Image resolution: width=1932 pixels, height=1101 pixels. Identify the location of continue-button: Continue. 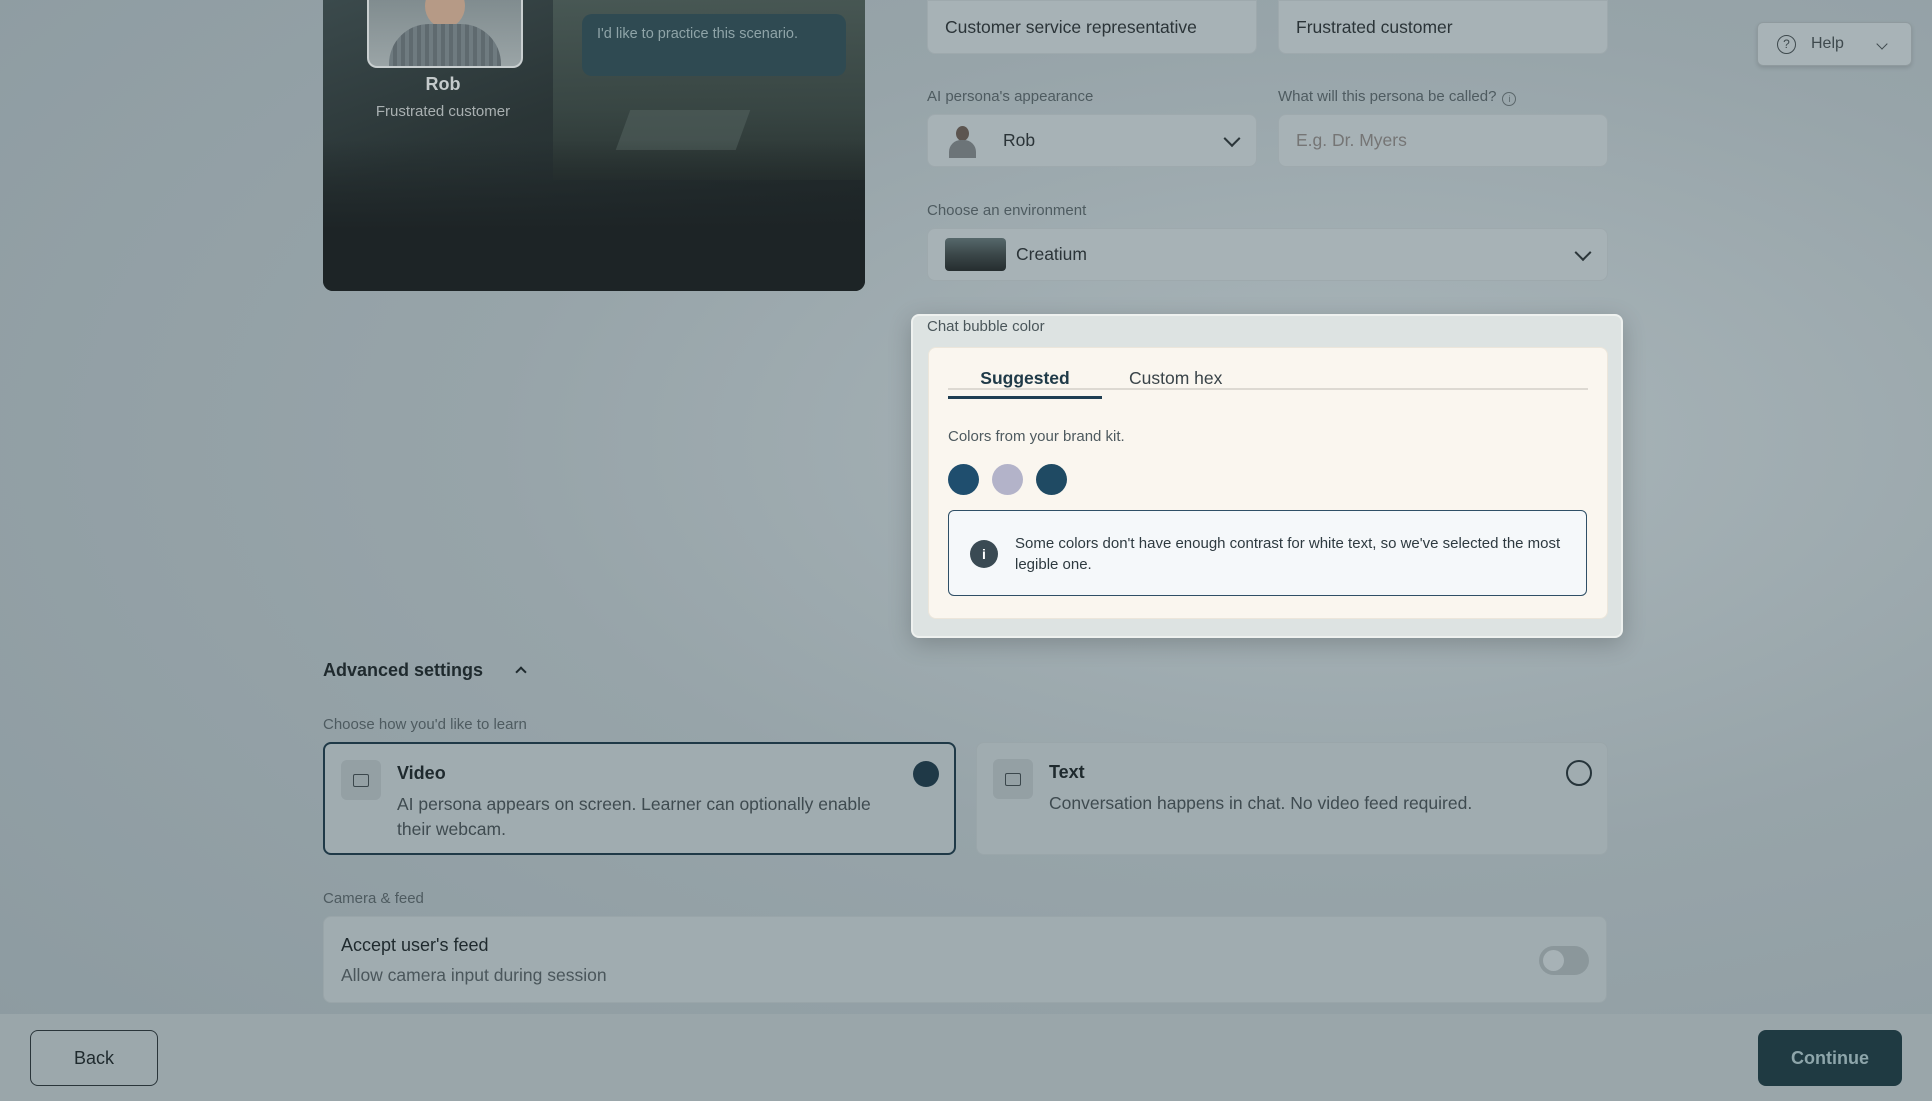
(1830, 1058).